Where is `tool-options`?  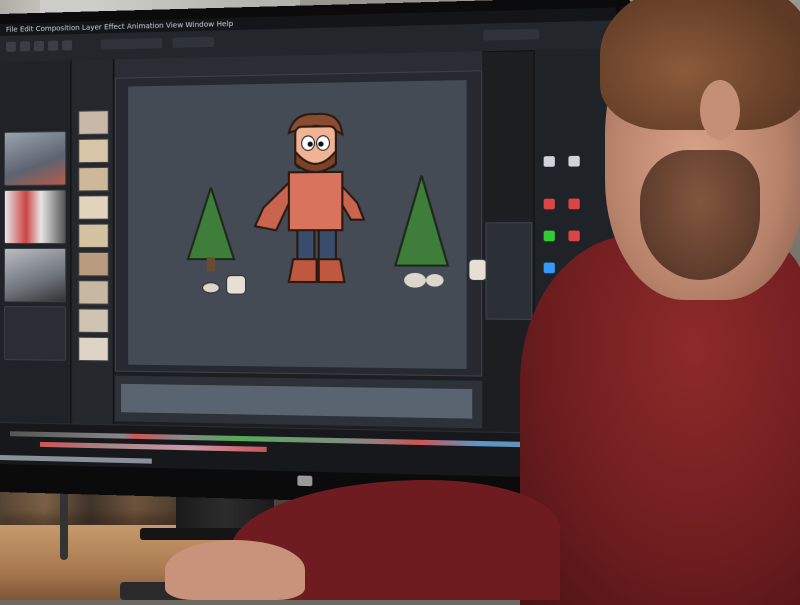 tool-options is located at coordinates (131, 44).